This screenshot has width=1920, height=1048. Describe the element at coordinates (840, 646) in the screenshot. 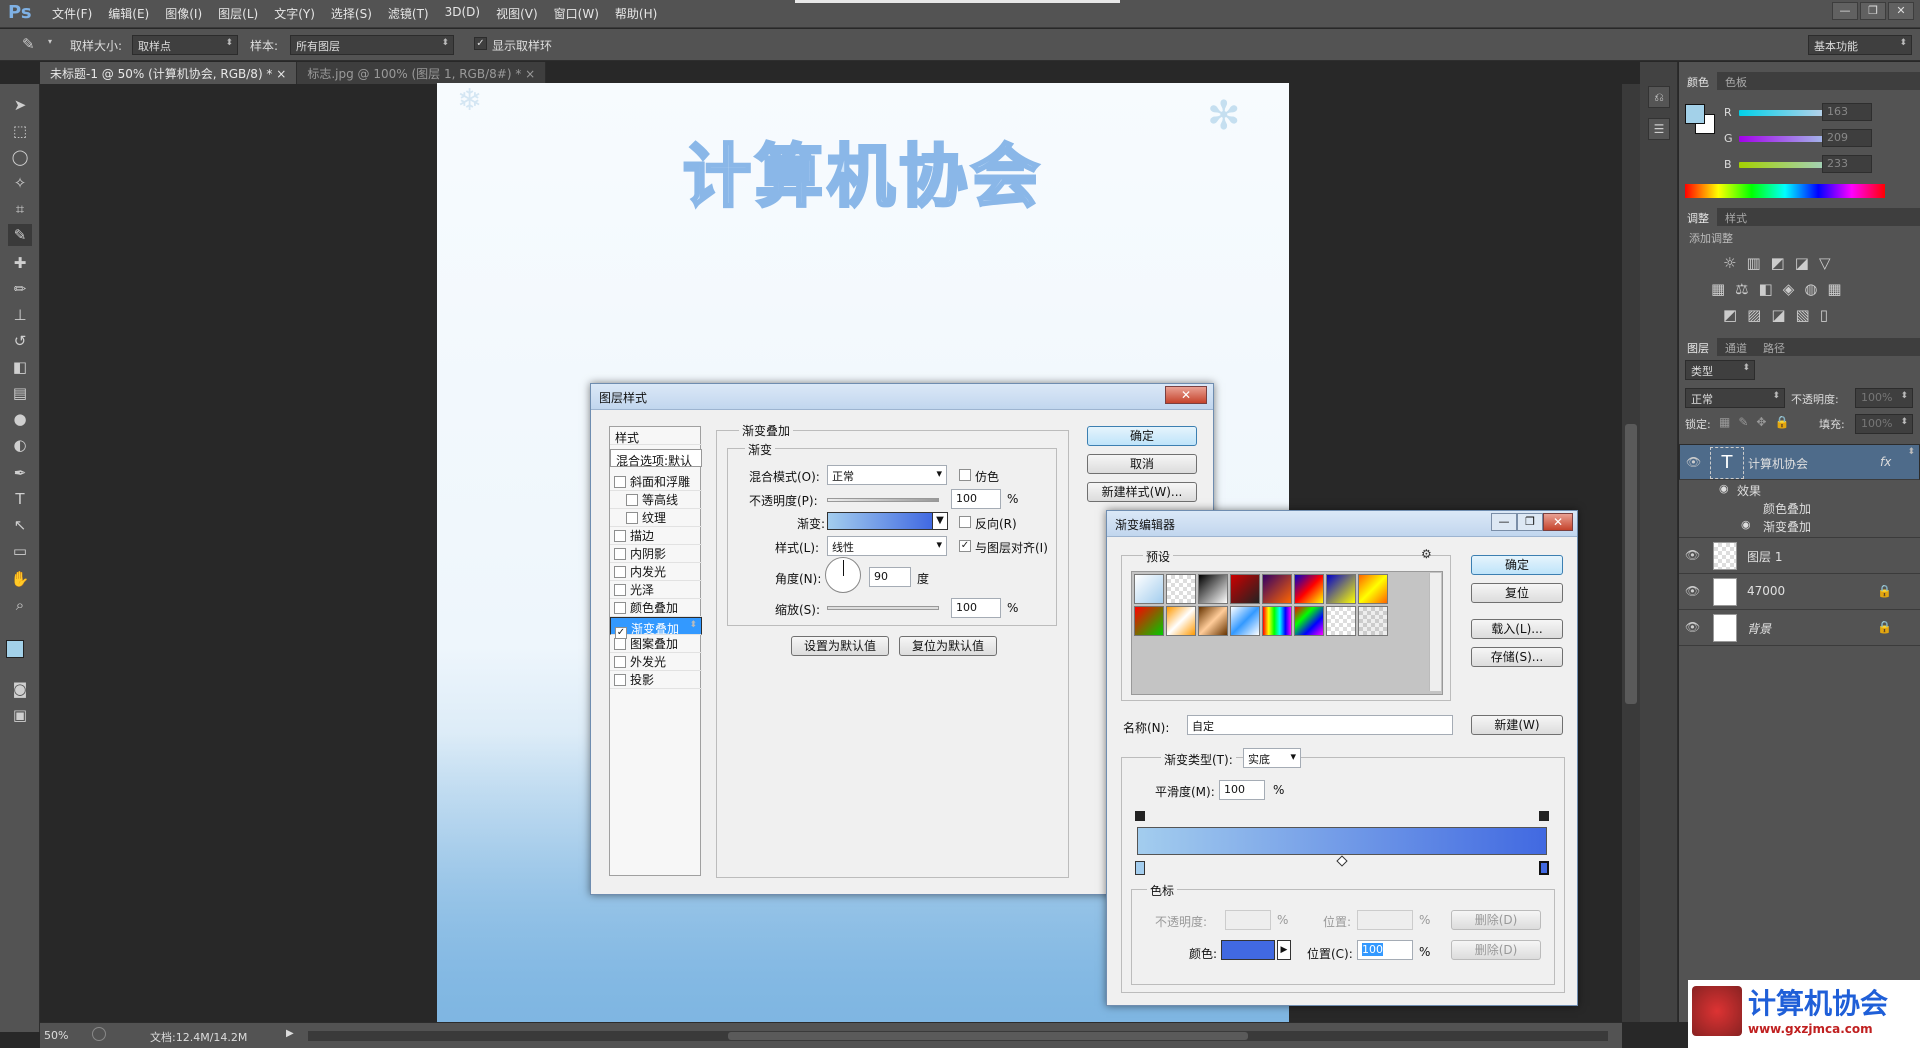

I see `set-default-button: 设置为默认值` at that location.